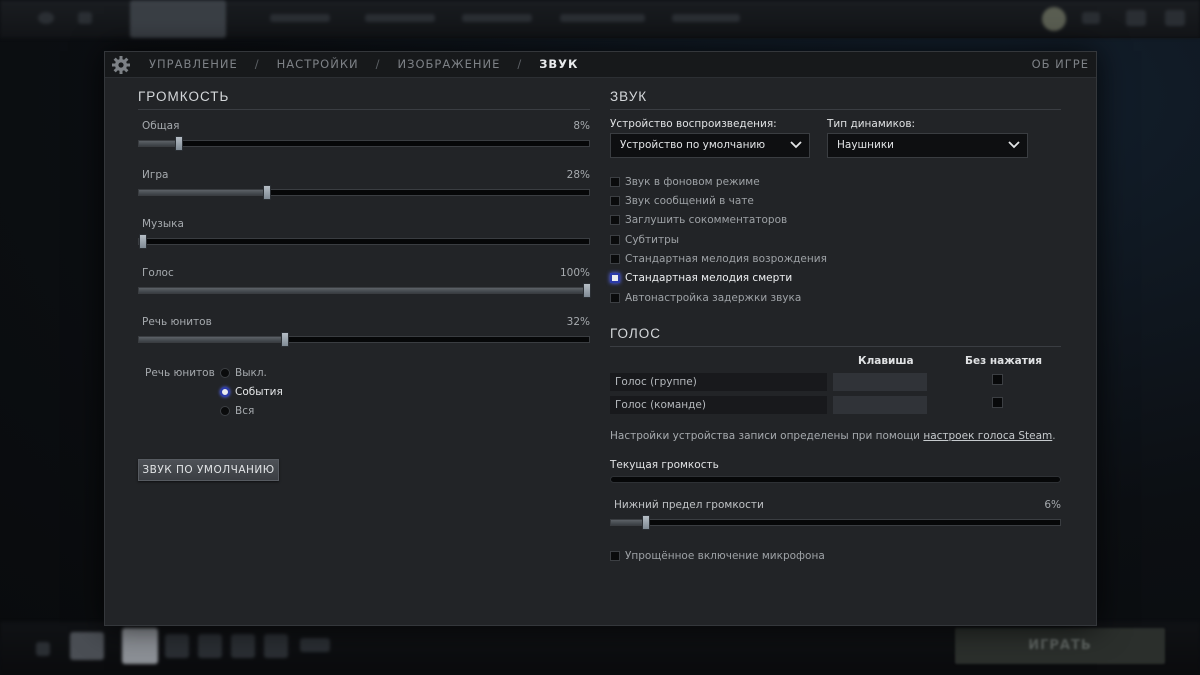  I want to click on background-top-bar, so click(600, 19).